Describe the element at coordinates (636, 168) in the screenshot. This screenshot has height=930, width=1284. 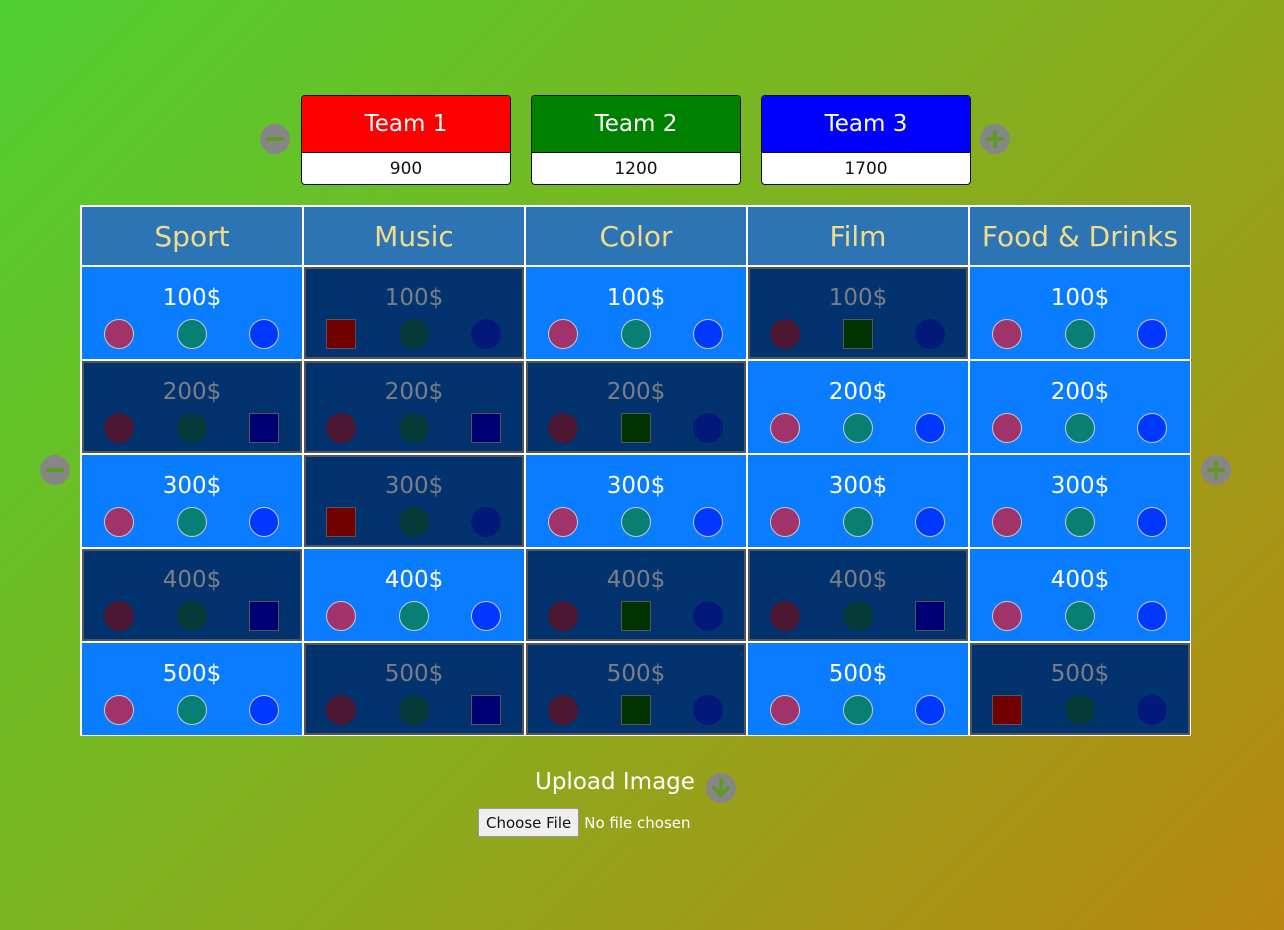
I see `team-2-score: 1200` at that location.